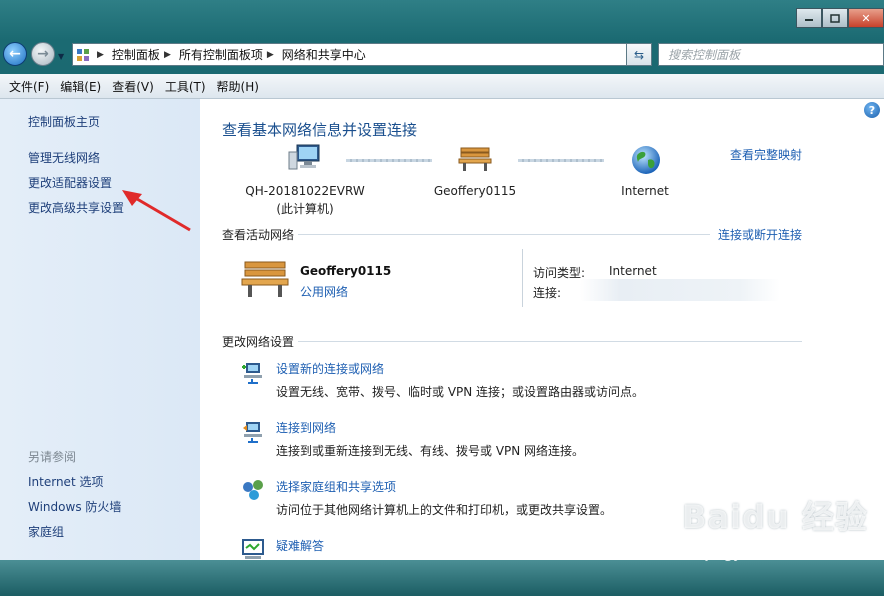 This screenshot has height=596, width=884. What do you see at coordinates (136, 54) in the screenshot?
I see `breadcrumb-control-panel: 控制面板` at bounding box center [136, 54].